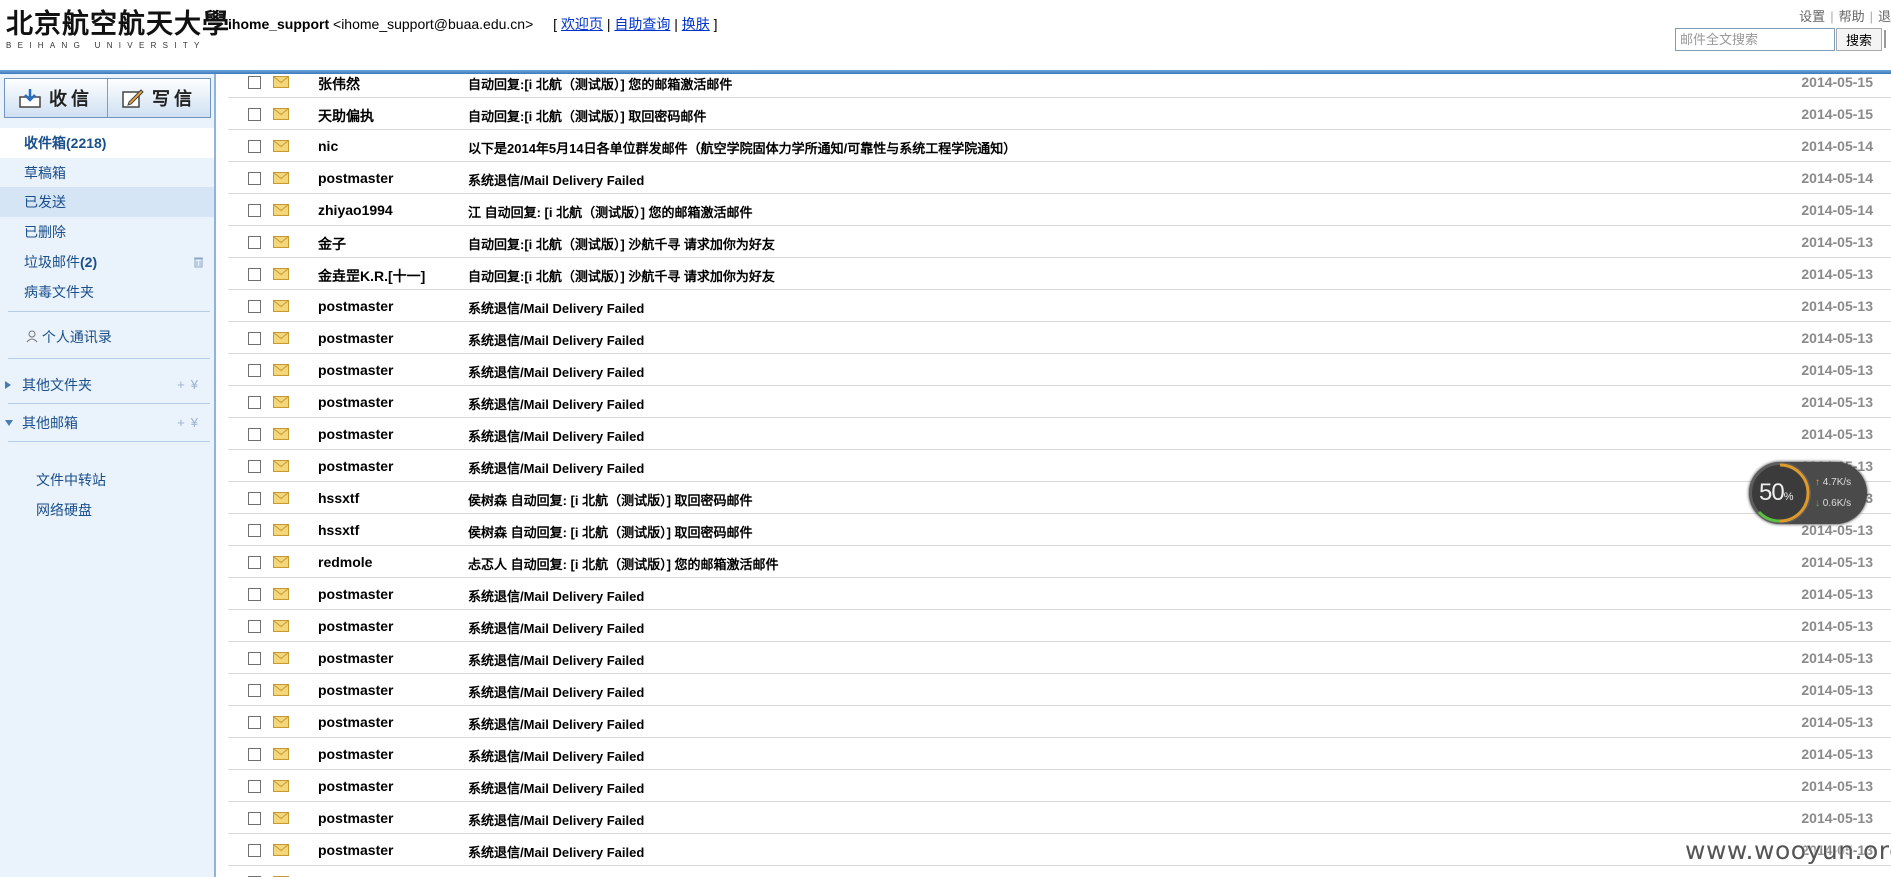  I want to click on help-link: 帮助, so click(1852, 16).